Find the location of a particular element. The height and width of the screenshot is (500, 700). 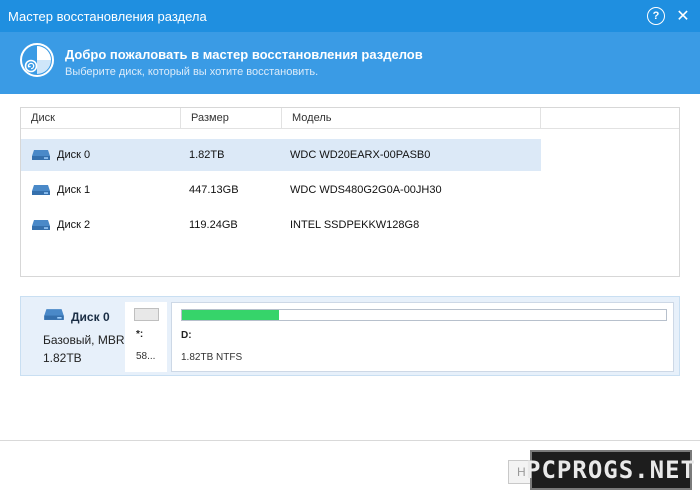

row-disk-size: 447.13GB is located at coordinates (214, 190).